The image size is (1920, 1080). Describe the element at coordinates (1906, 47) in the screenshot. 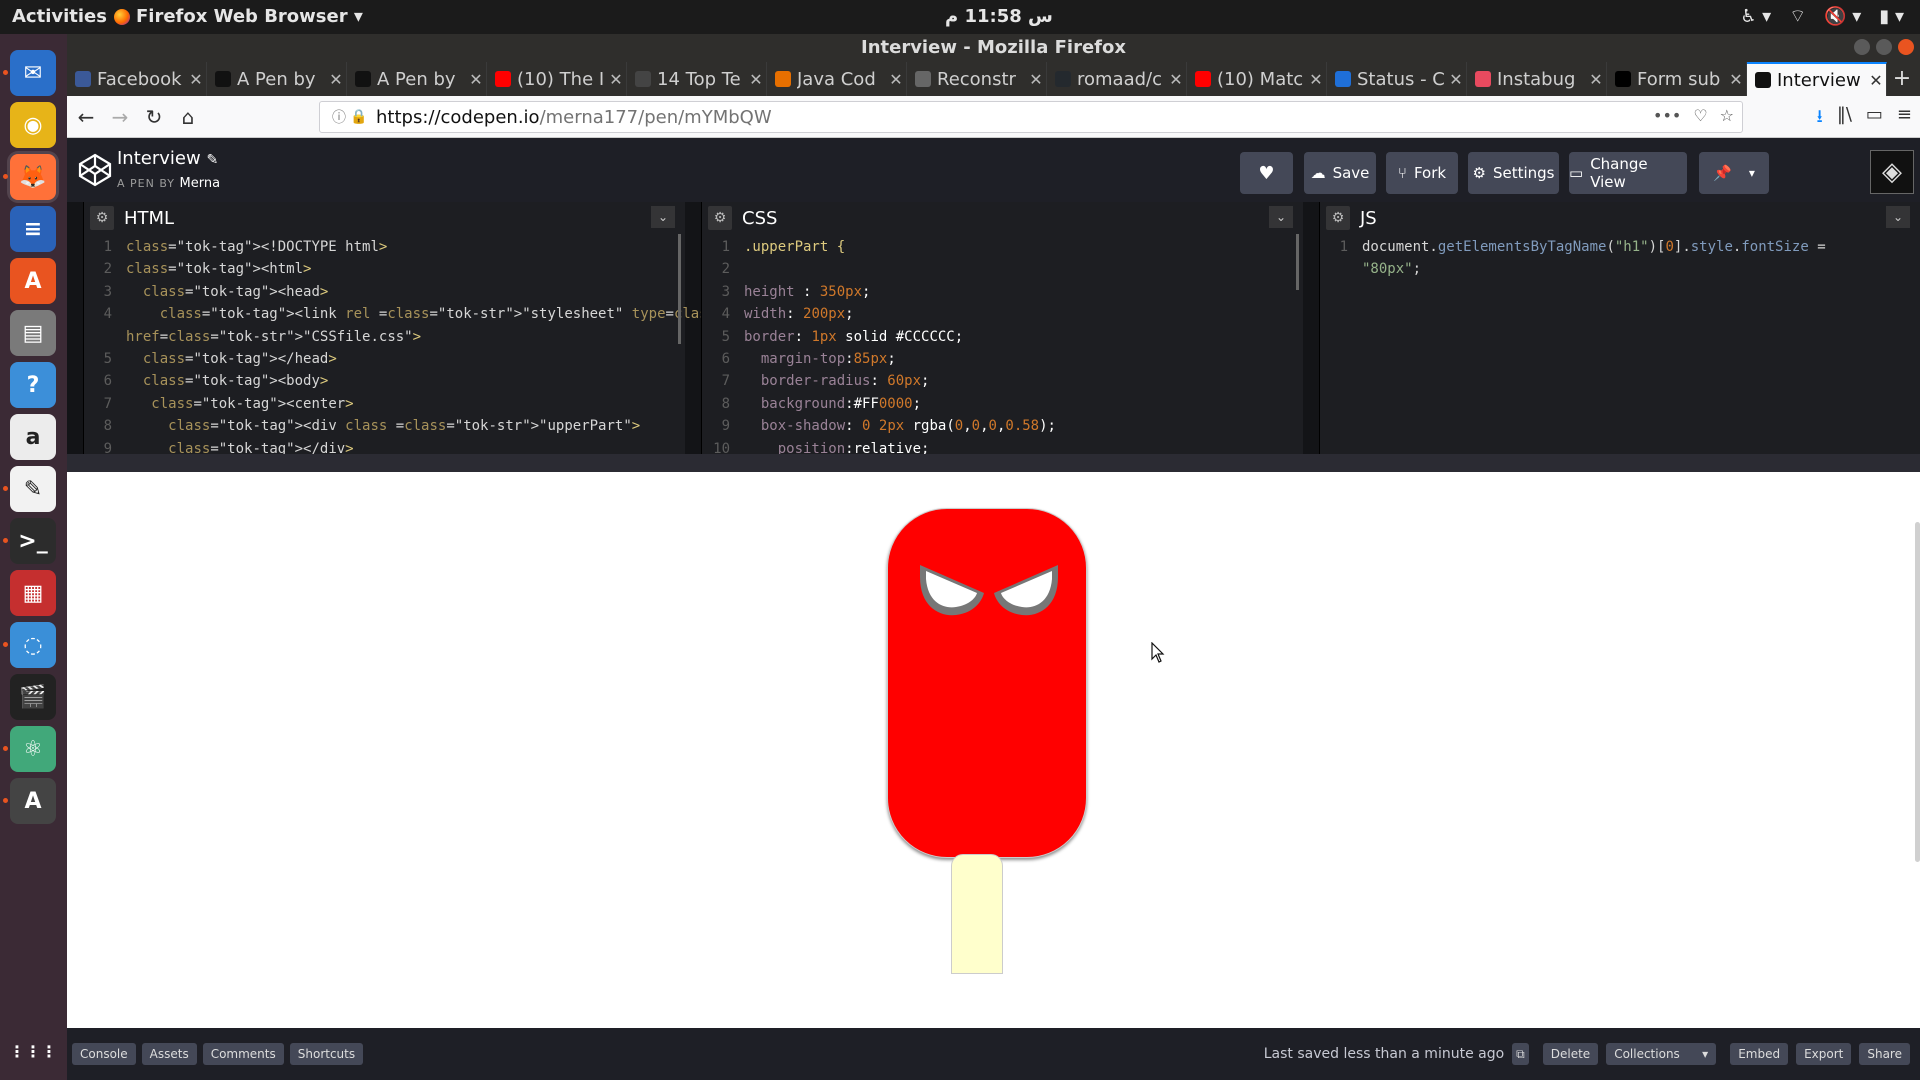

I see `window-close-icon` at that location.